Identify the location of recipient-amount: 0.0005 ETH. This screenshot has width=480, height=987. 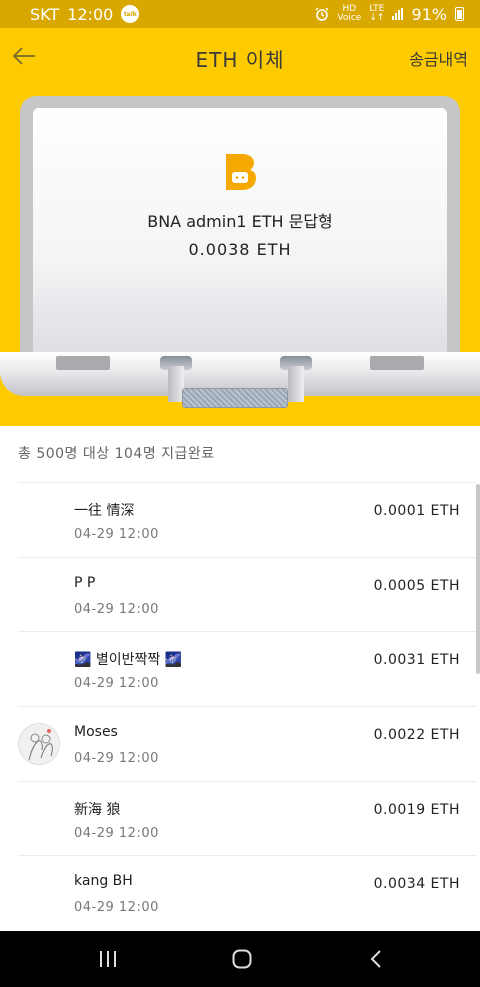
(416, 585).